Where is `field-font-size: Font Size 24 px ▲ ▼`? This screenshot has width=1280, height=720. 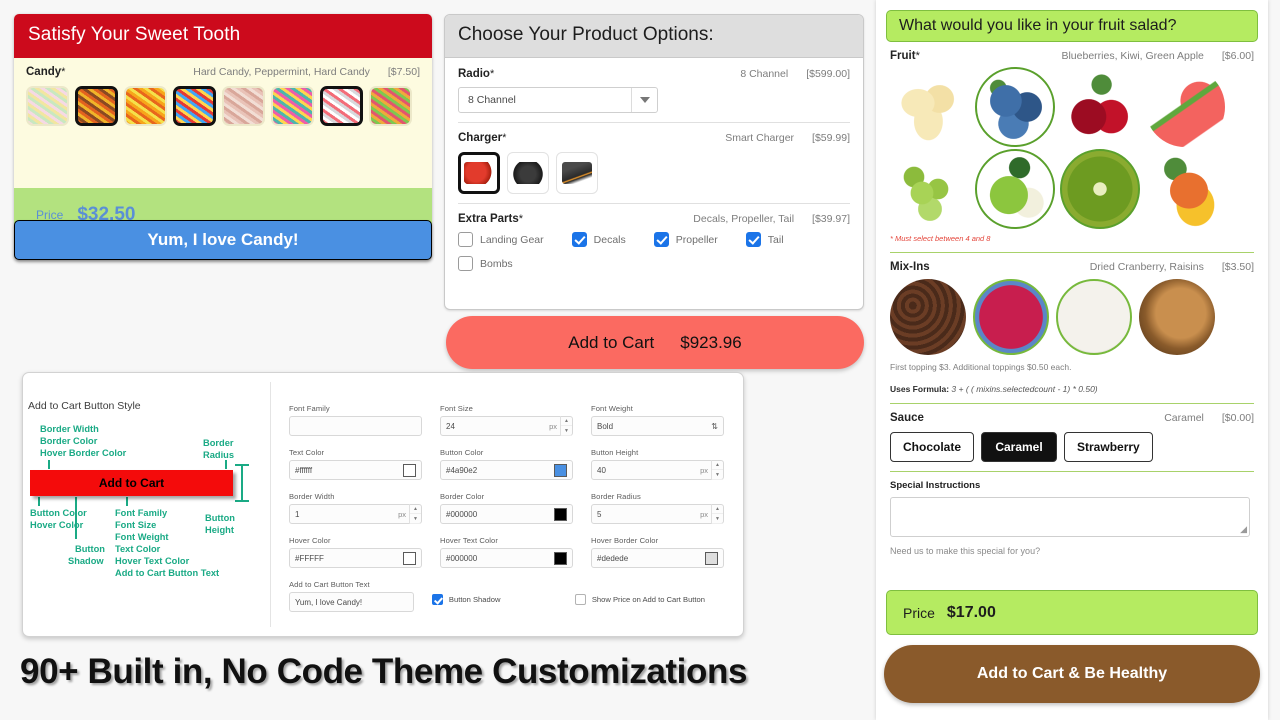 field-font-size: Font Size 24 px ▲ ▼ is located at coordinates (506, 420).